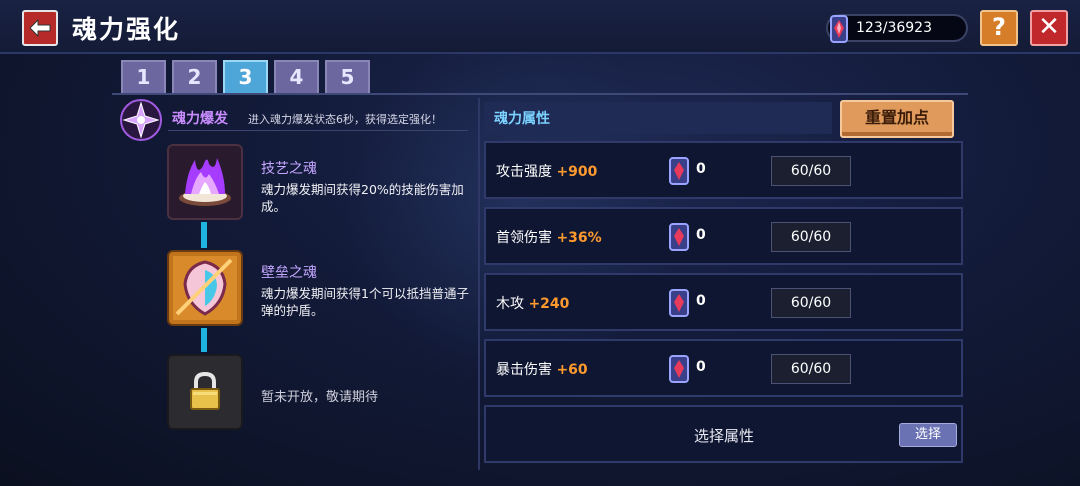 The width and height of the screenshot is (1080, 486). What do you see at coordinates (540, 27) in the screenshot?
I see `header-bar: 魂力强化 123/36923 ? ✕` at bounding box center [540, 27].